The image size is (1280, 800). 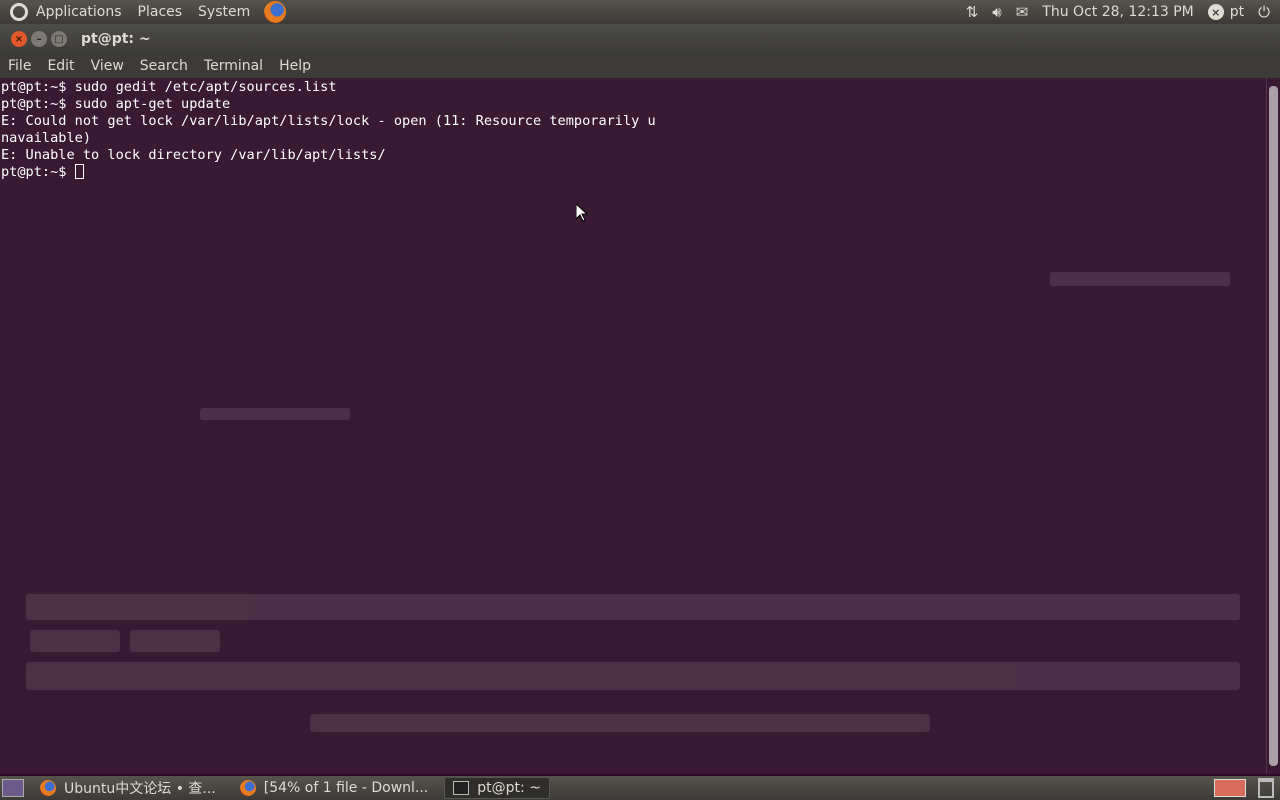 I want to click on maximize-window-icon: □, so click(x=59, y=39).